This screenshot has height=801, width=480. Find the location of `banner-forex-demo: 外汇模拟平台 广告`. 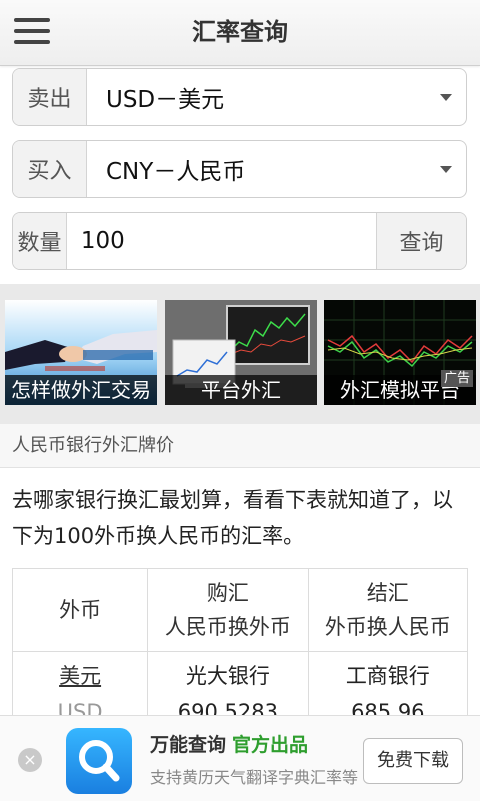

banner-forex-demo: 外汇模拟平台 广告 is located at coordinates (400, 352).